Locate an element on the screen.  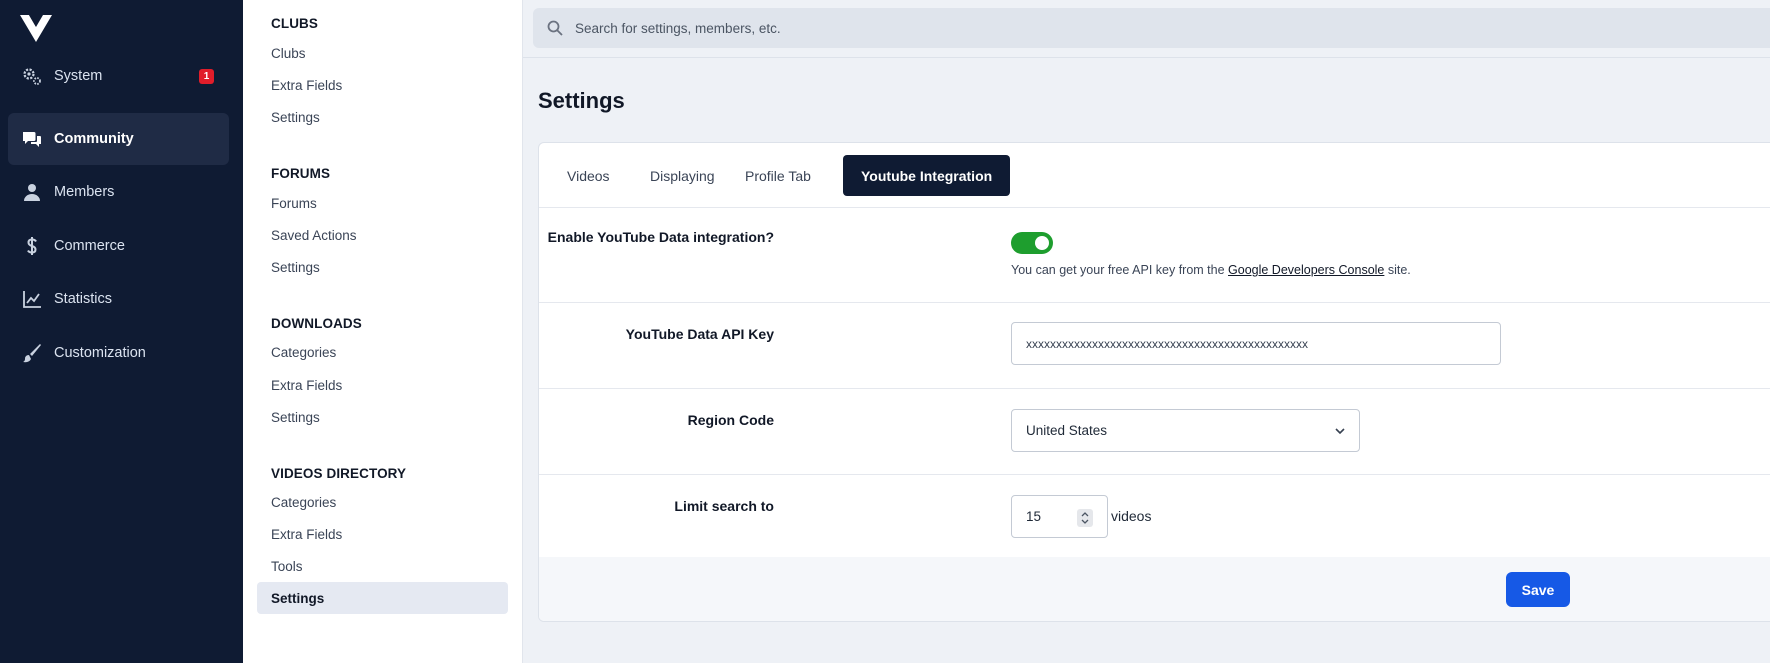
stepper-arrows is located at coordinates (1085, 518).